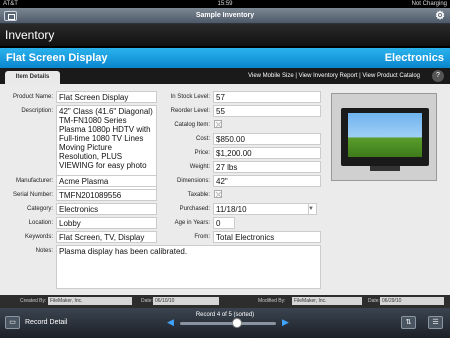 The width and height of the screenshot is (450, 338). I want to click on app-title: Sample Inventory, so click(225, 15).